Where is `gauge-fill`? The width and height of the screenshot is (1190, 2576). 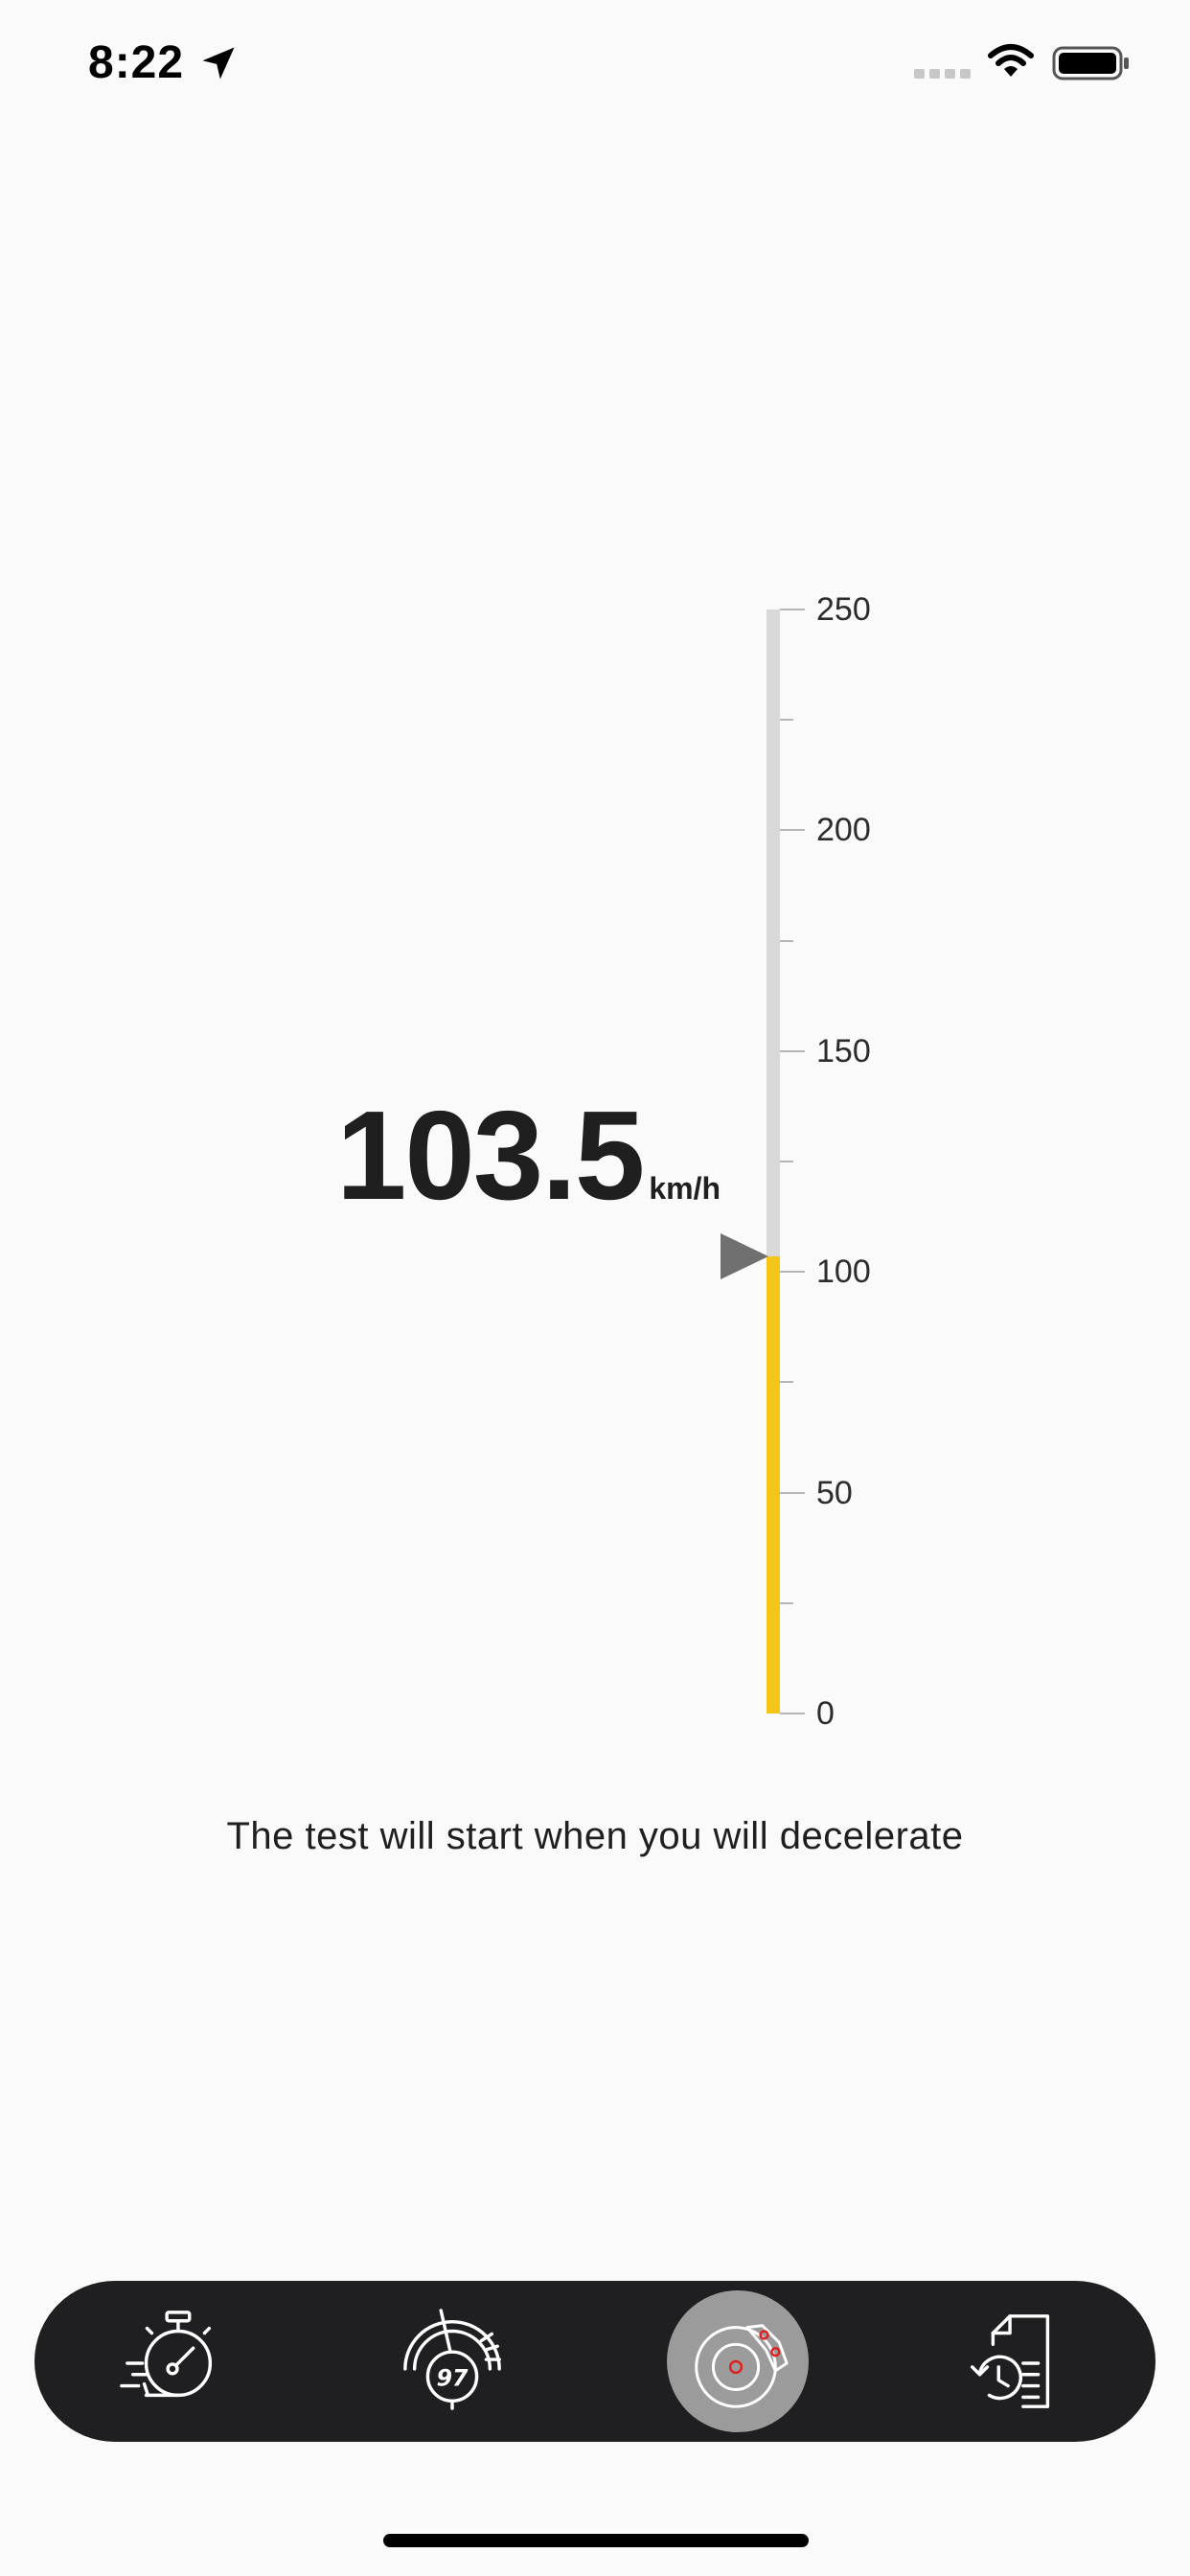 gauge-fill is located at coordinates (774, 1485).